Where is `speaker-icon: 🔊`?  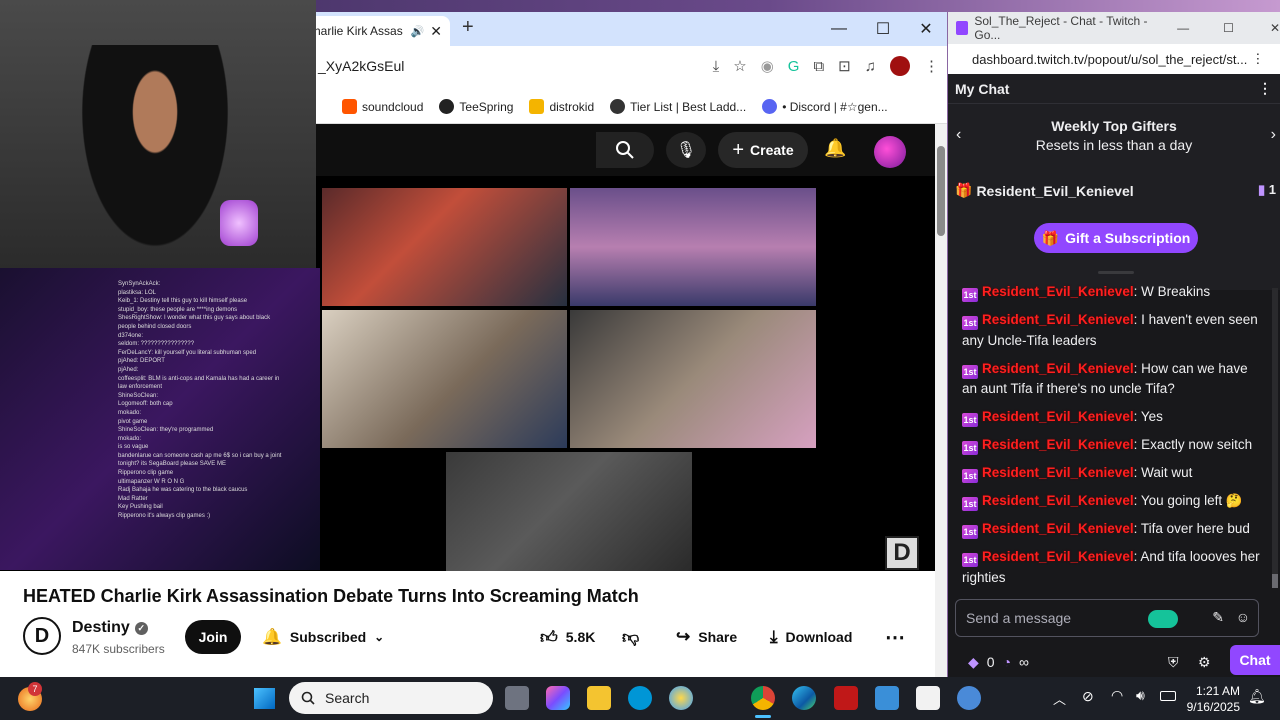 speaker-icon: 🔊 is located at coordinates (418, 31).